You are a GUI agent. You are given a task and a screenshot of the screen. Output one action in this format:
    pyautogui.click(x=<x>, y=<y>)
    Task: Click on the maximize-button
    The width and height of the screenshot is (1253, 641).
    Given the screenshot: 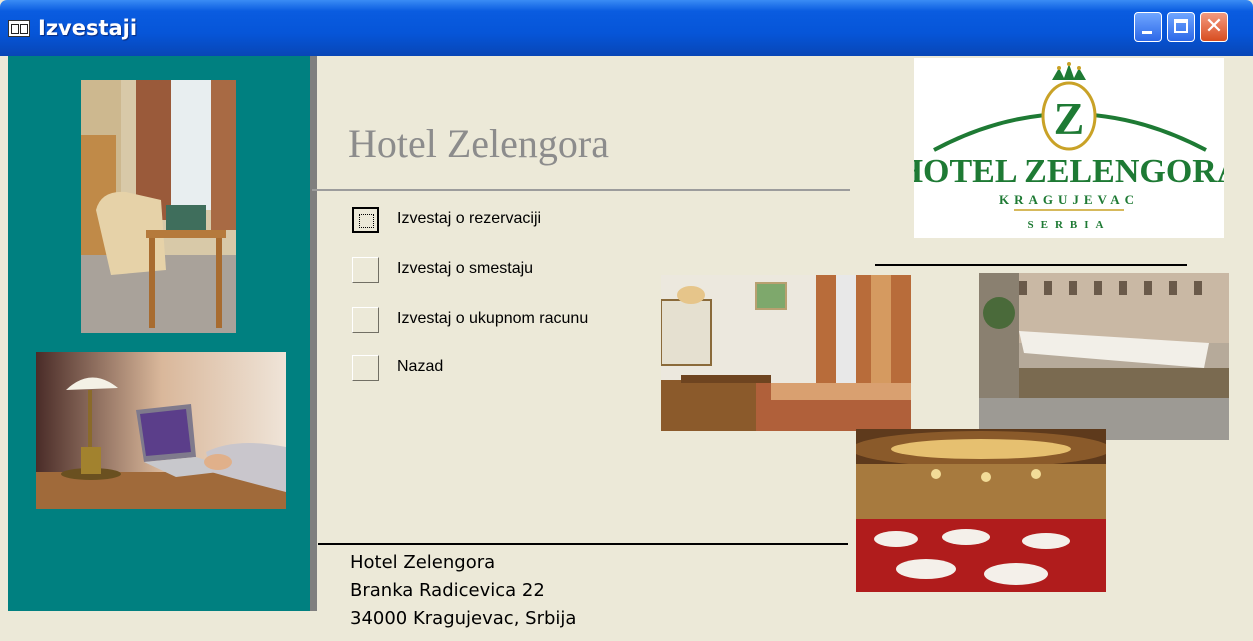 What is the action you would take?
    pyautogui.click(x=1181, y=27)
    